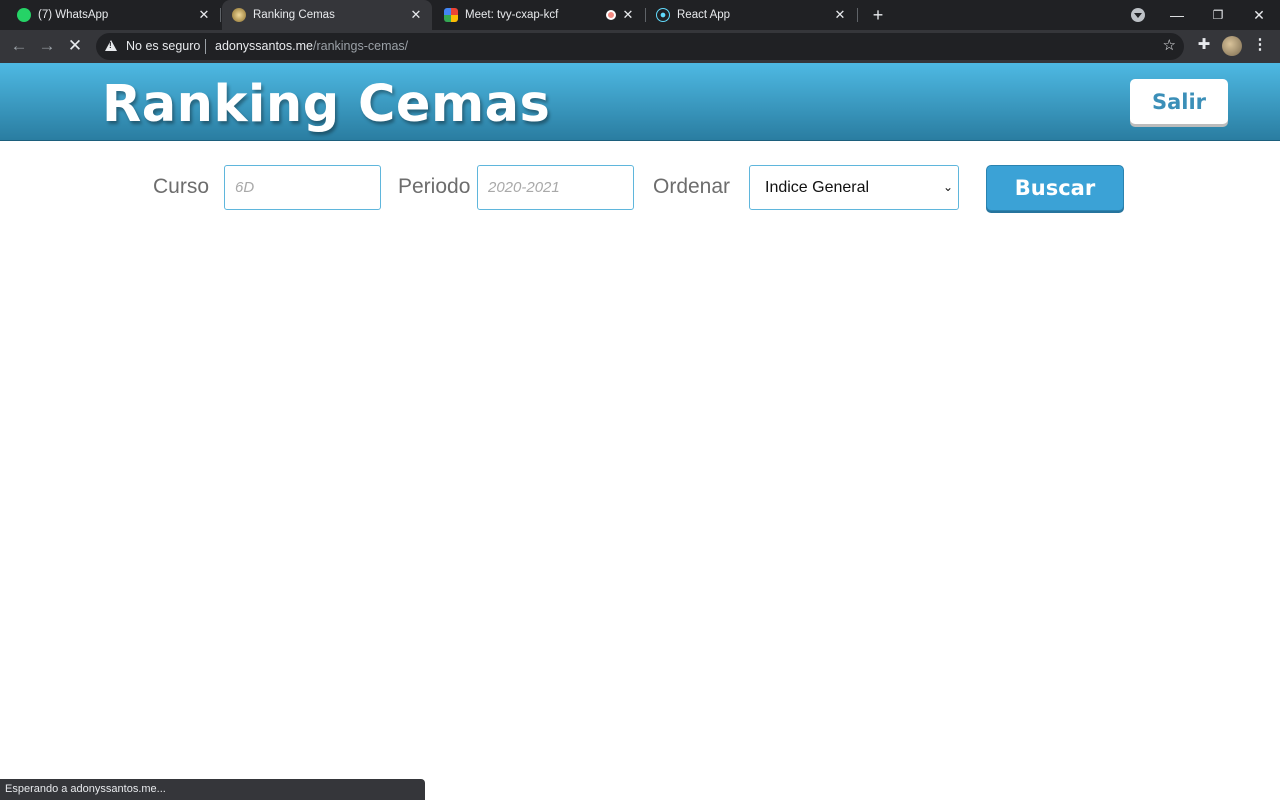 The height and width of the screenshot is (800, 1280). What do you see at coordinates (451, 15) in the screenshot?
I see `meet-icon` at bounding box center [451, 15].